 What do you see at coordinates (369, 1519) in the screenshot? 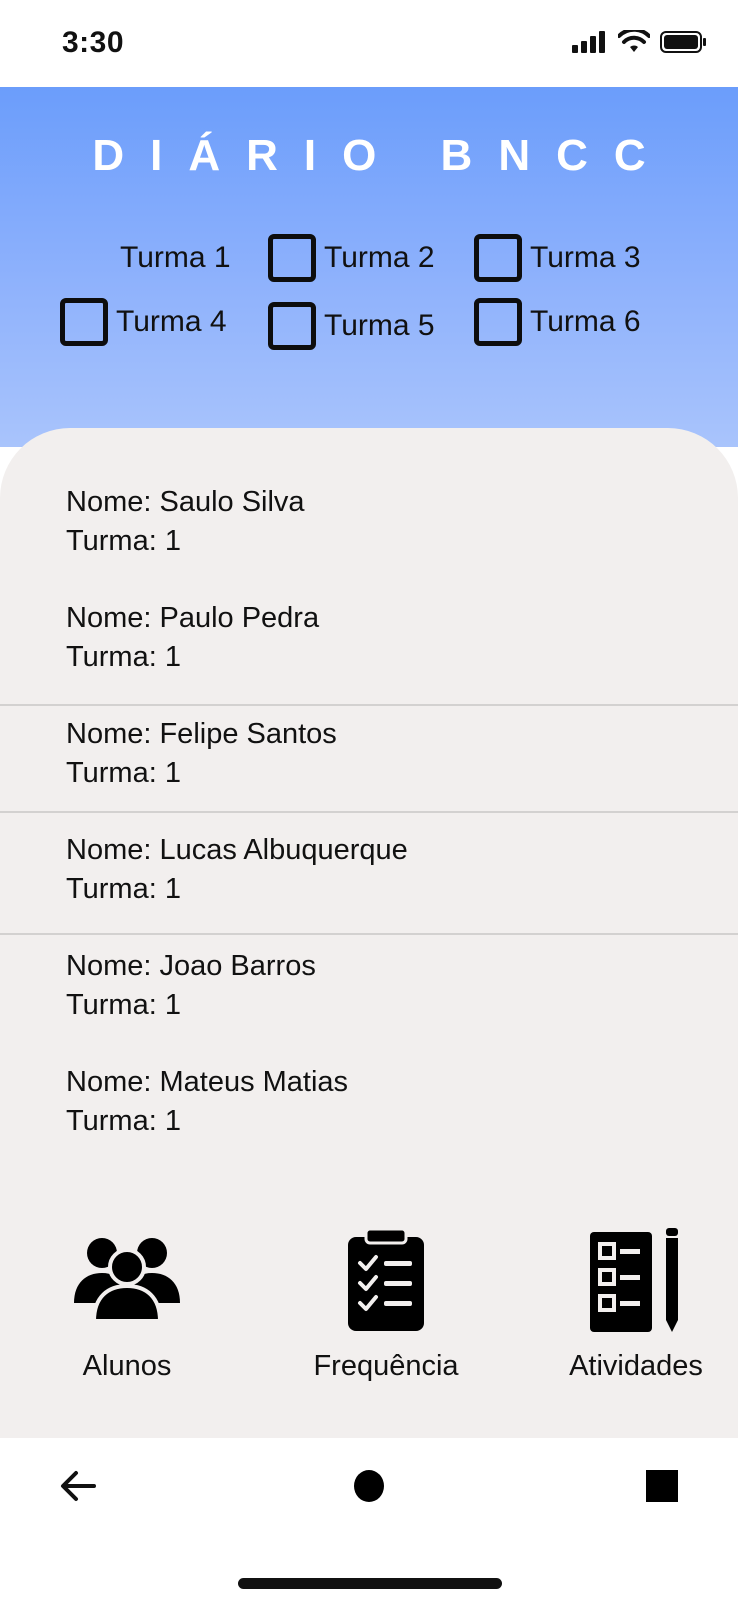
I see `system-nav-bar` at bounding box center [369, 1519].